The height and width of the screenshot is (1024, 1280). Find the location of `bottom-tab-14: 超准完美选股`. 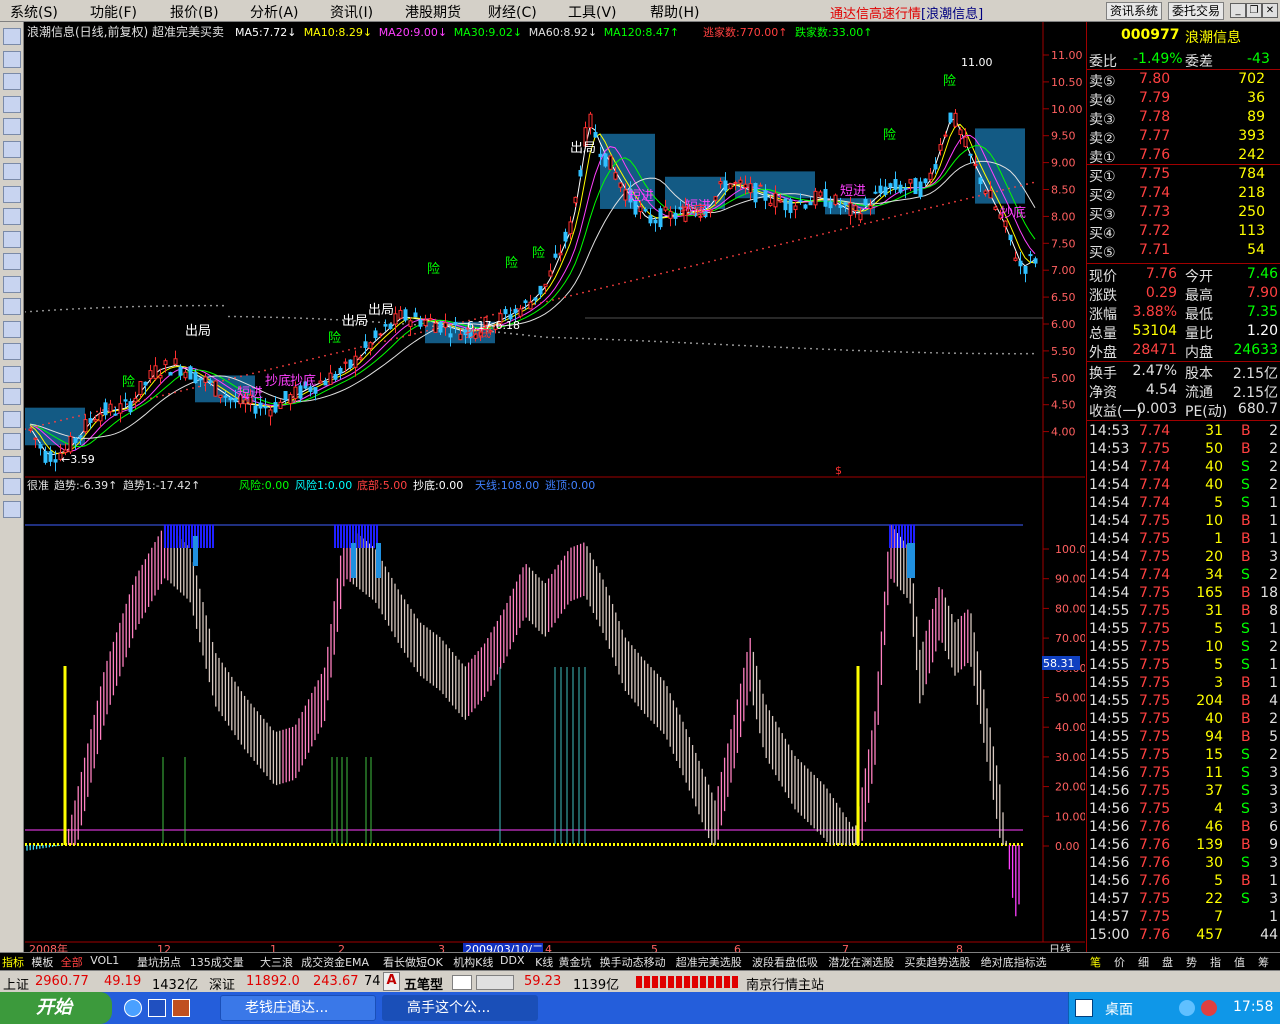

bottom-tab-14: 超准完美选股 is located at coordinates (709, 962).